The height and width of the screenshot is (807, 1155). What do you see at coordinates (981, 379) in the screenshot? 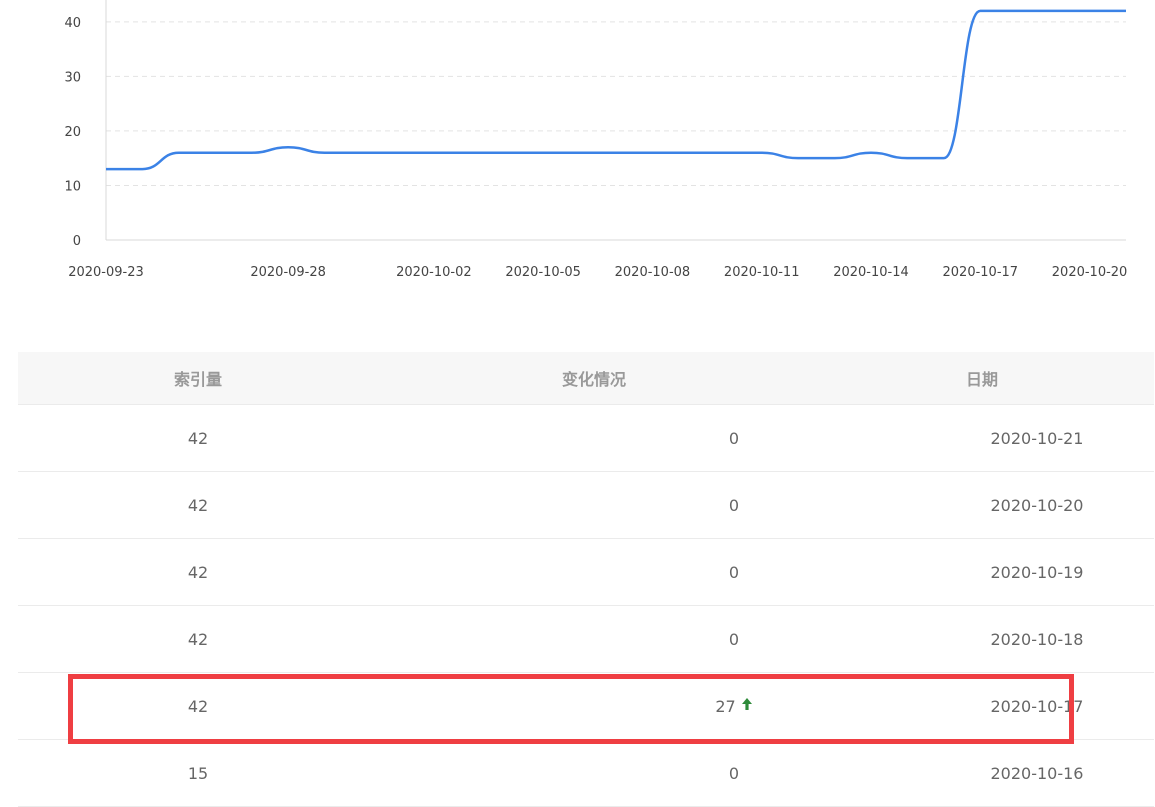
I see `header-date: 日期` at bounding box center [981, 379].